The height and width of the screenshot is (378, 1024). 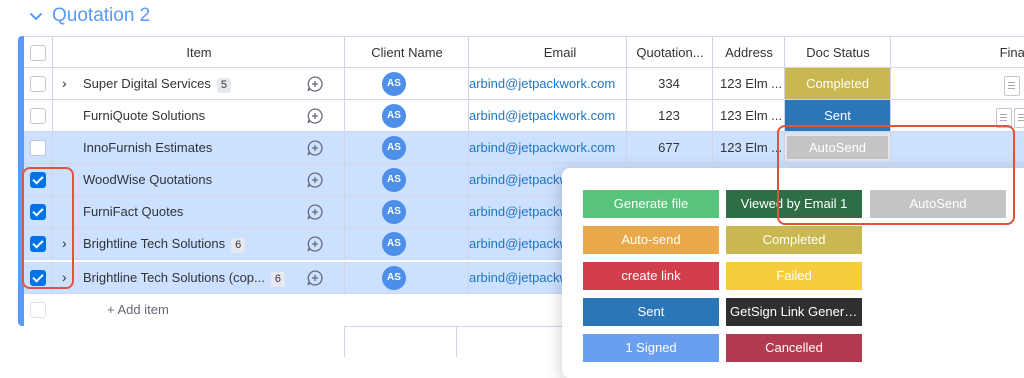 I want to click on status-option-generate-file: Generate file, so click(x=651, y=204).